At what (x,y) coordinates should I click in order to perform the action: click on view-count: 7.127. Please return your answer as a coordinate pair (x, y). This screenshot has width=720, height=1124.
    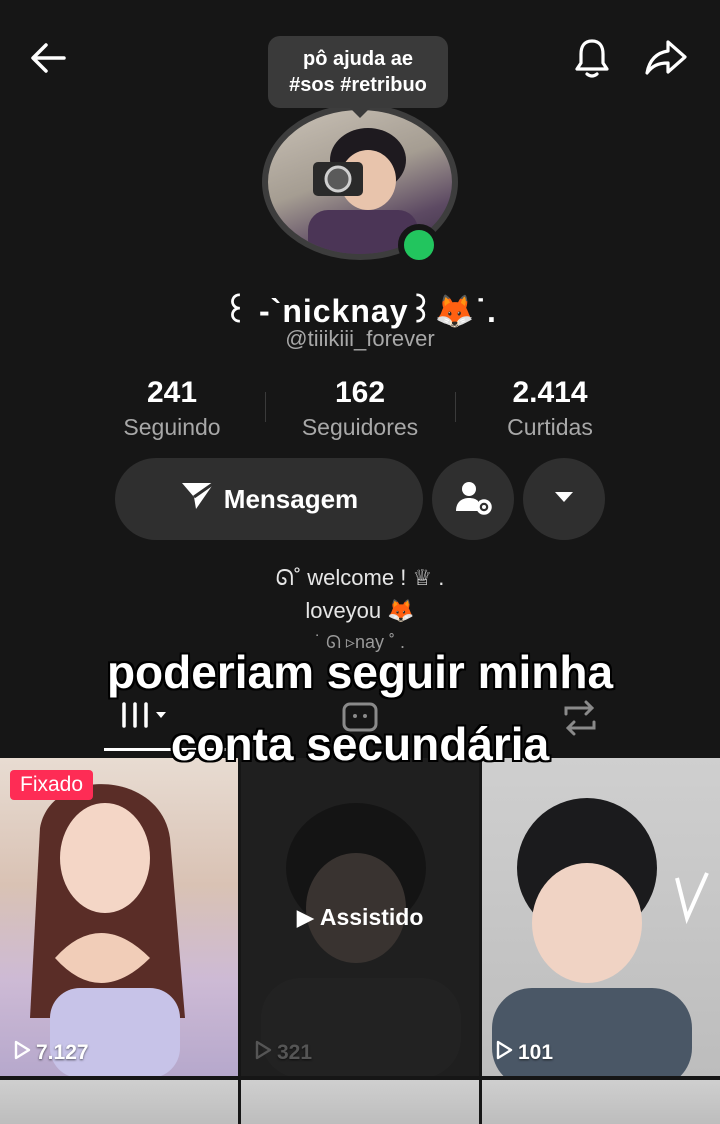
    Looking at the image, I should click on (50, 1053).